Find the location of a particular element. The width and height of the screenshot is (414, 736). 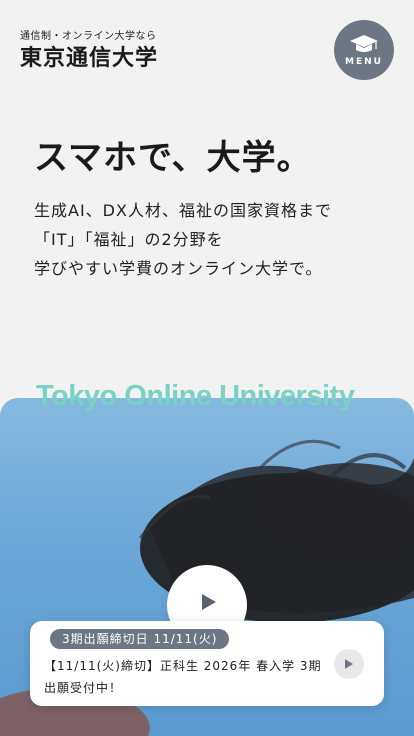

menu-label: MENU is located at coordinates (364, 61).